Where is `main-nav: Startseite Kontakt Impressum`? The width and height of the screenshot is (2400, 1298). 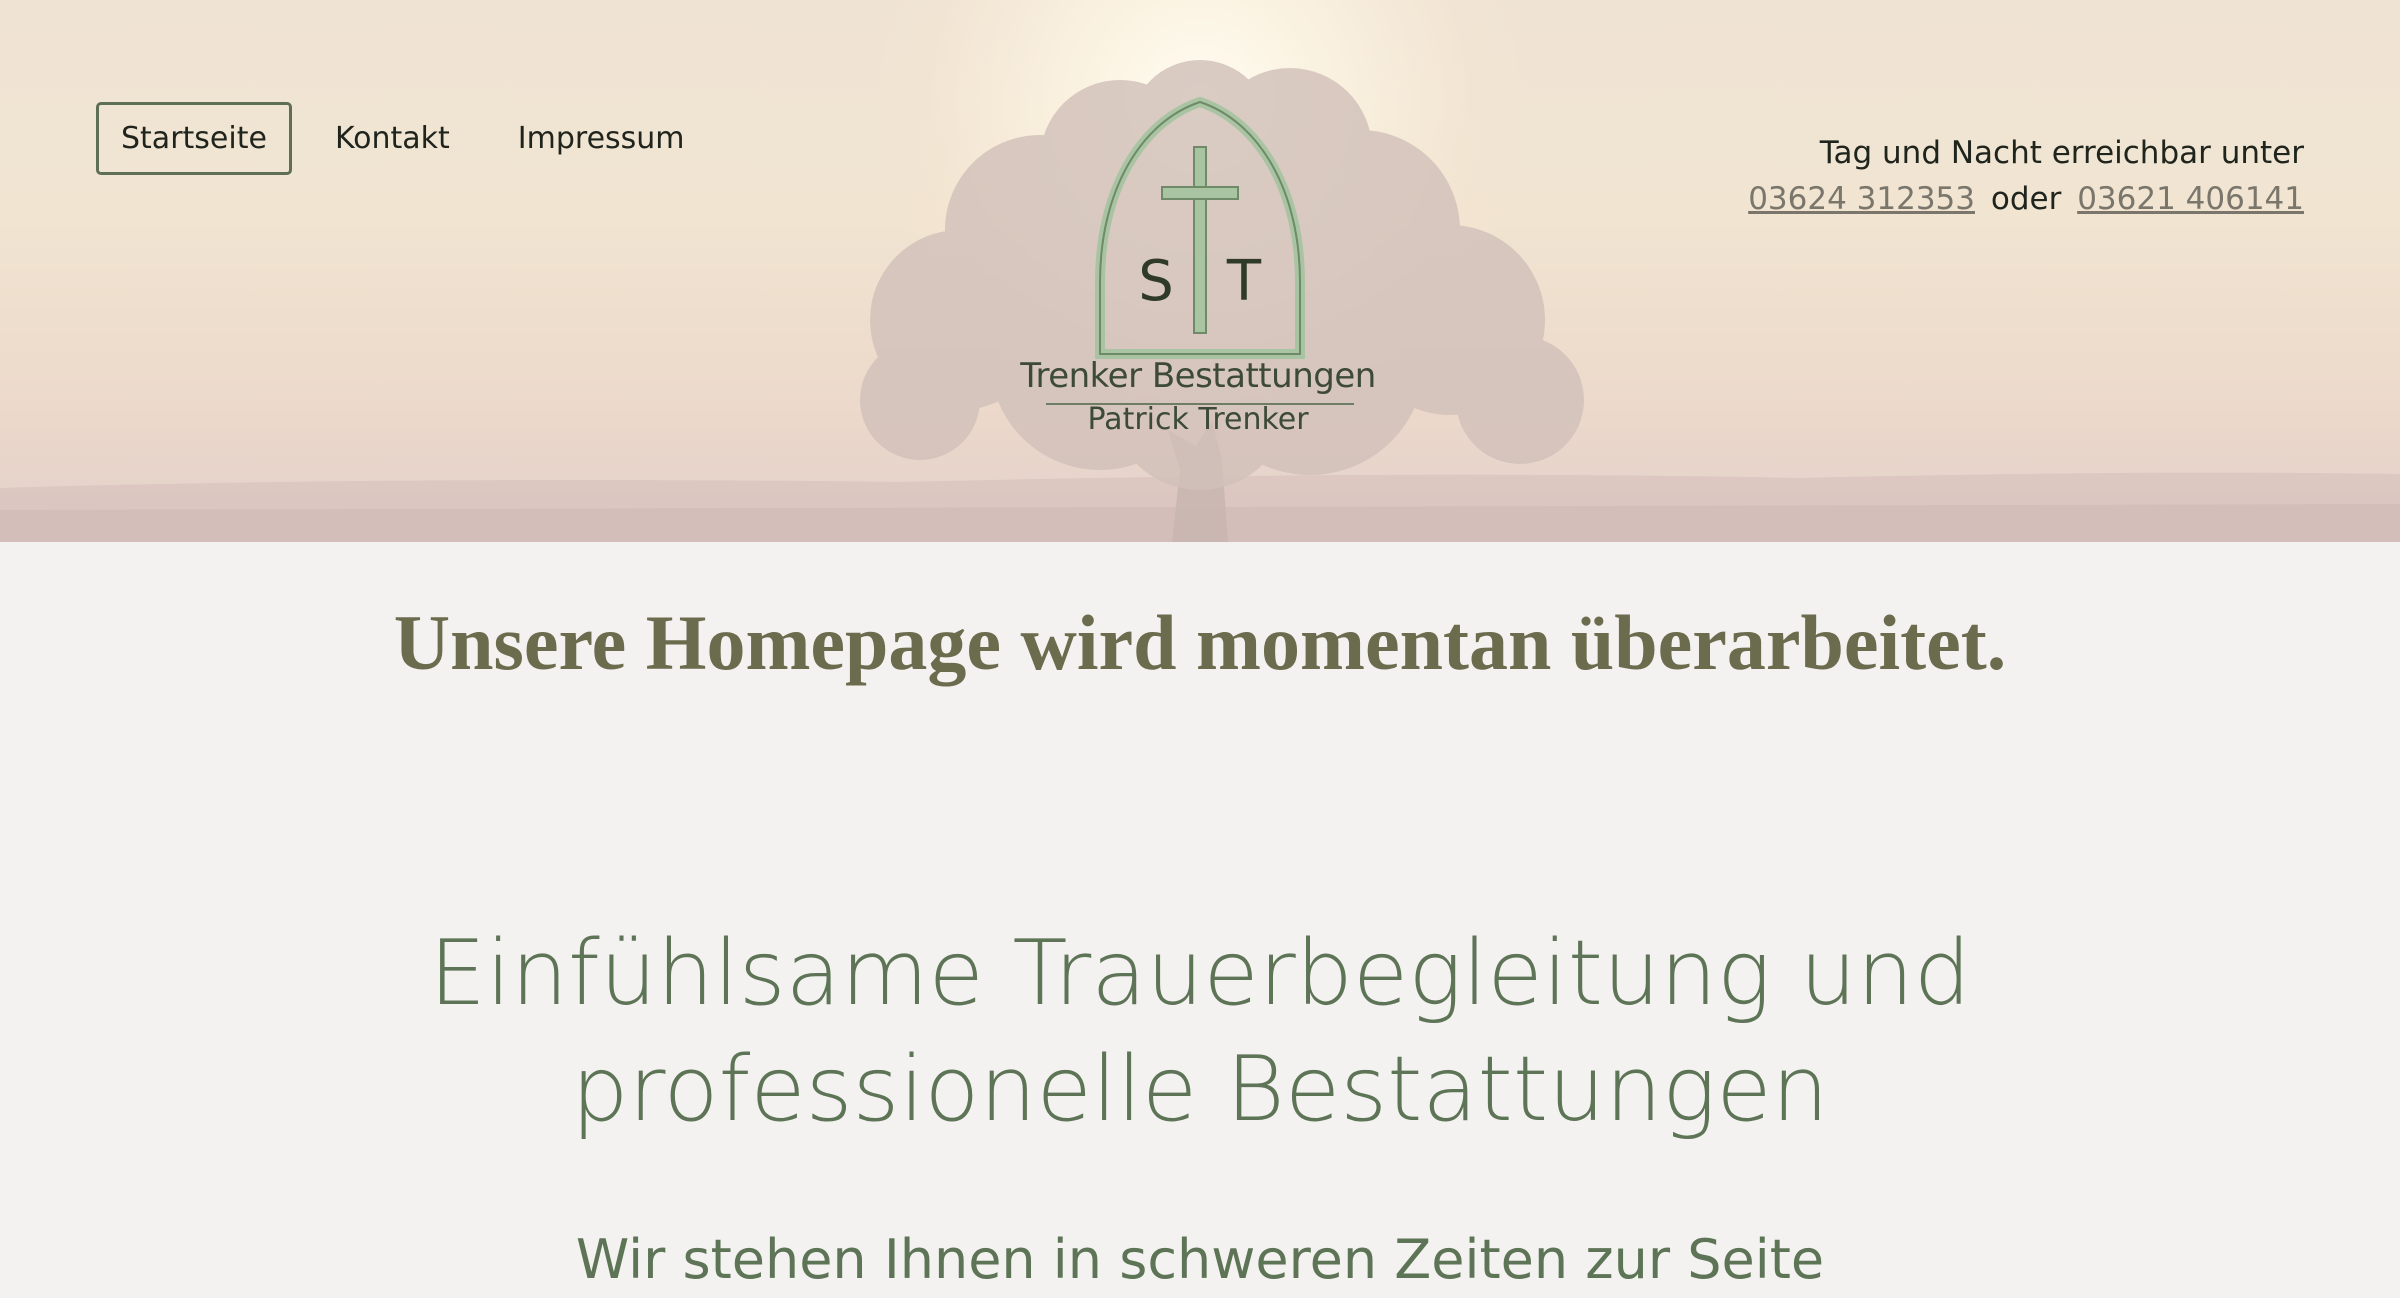
main-nav: Startseite Kontakt Impressum is located at coordinates (412, 138).